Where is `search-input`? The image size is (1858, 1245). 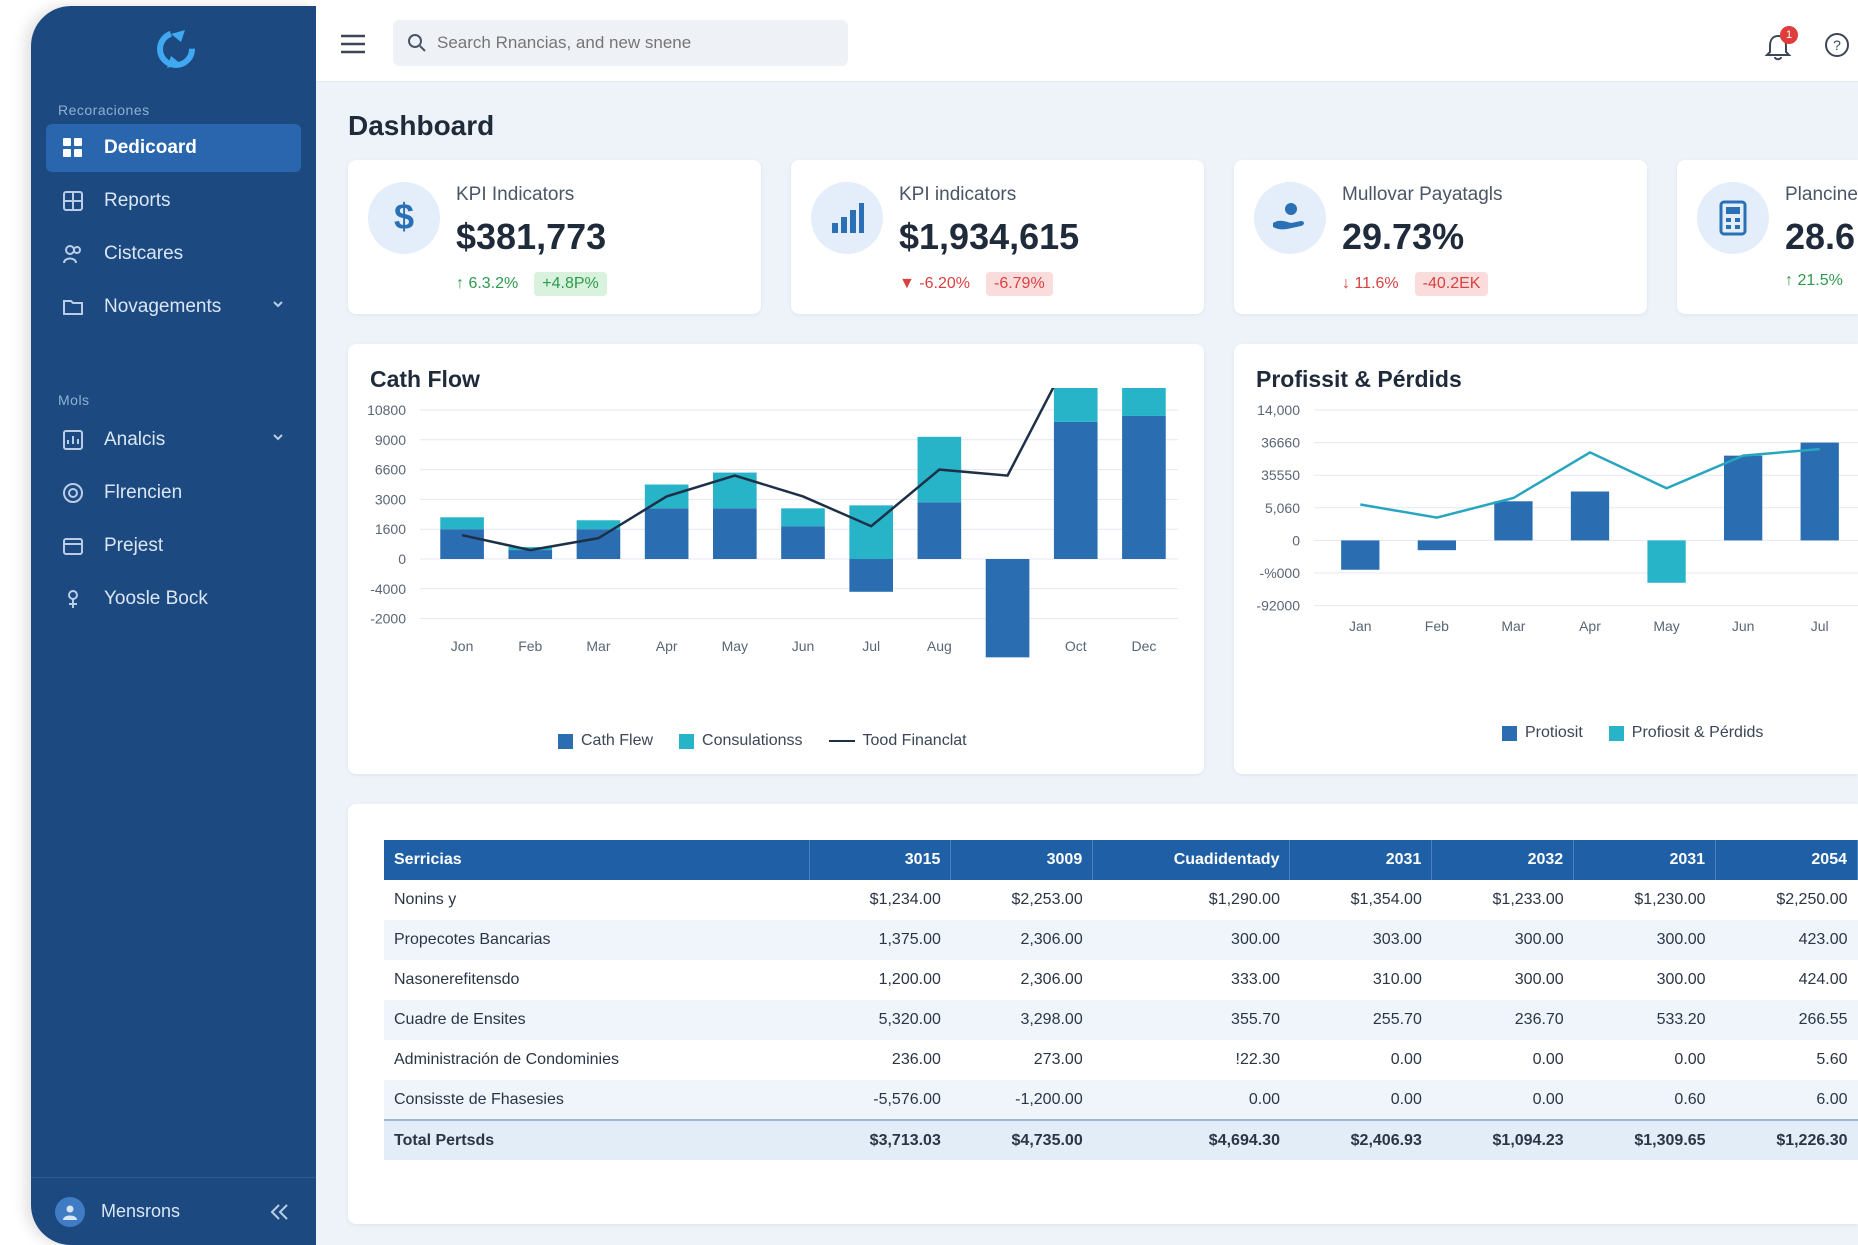 search-input is located at coordinates (637, 43).